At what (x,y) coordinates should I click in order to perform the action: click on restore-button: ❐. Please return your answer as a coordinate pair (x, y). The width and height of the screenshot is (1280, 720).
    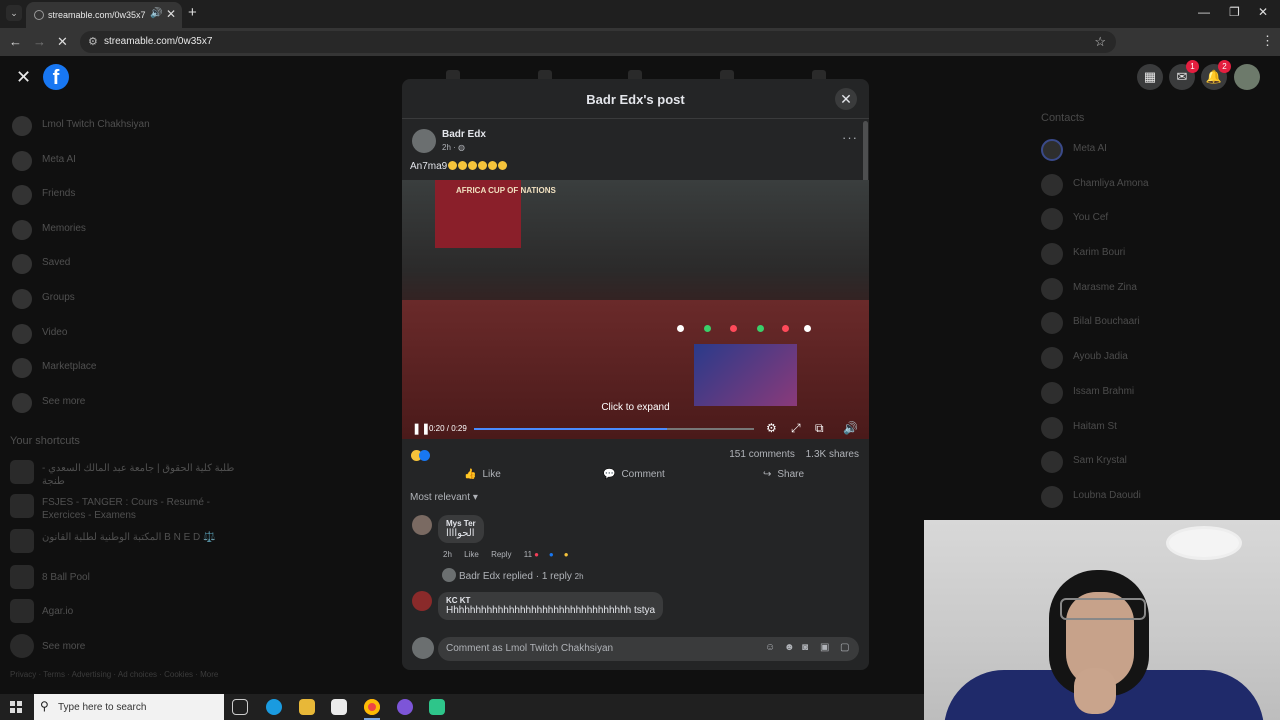
    Looking at the image, I should click on (1234, 12).